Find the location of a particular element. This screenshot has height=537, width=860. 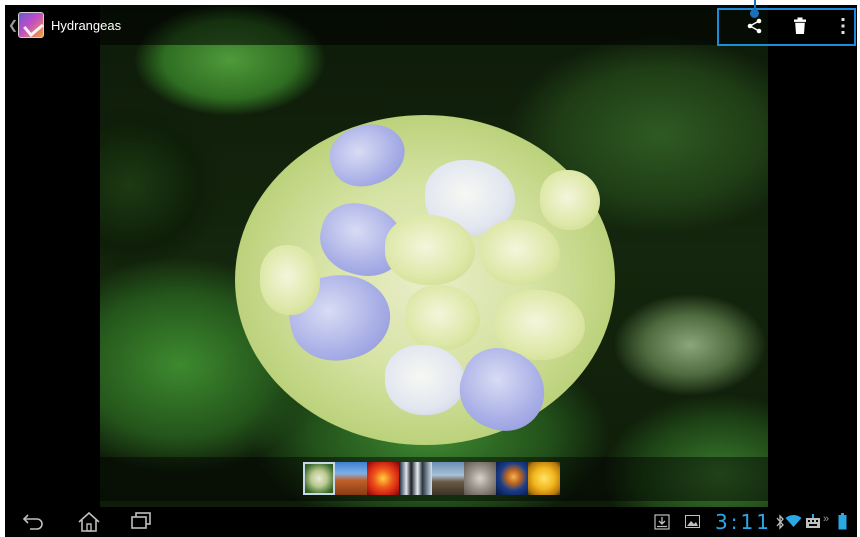

battery-icon is located at coordinates (842, 521).